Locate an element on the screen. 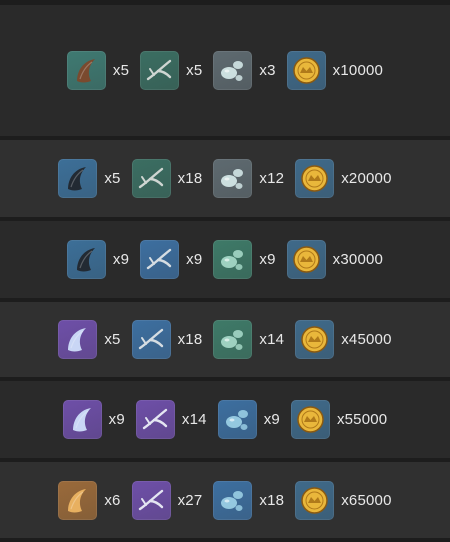 Image resolution: width=450 pixels, height=542 pixels. material-cost: x20000 is located at coordinates (343, 178).